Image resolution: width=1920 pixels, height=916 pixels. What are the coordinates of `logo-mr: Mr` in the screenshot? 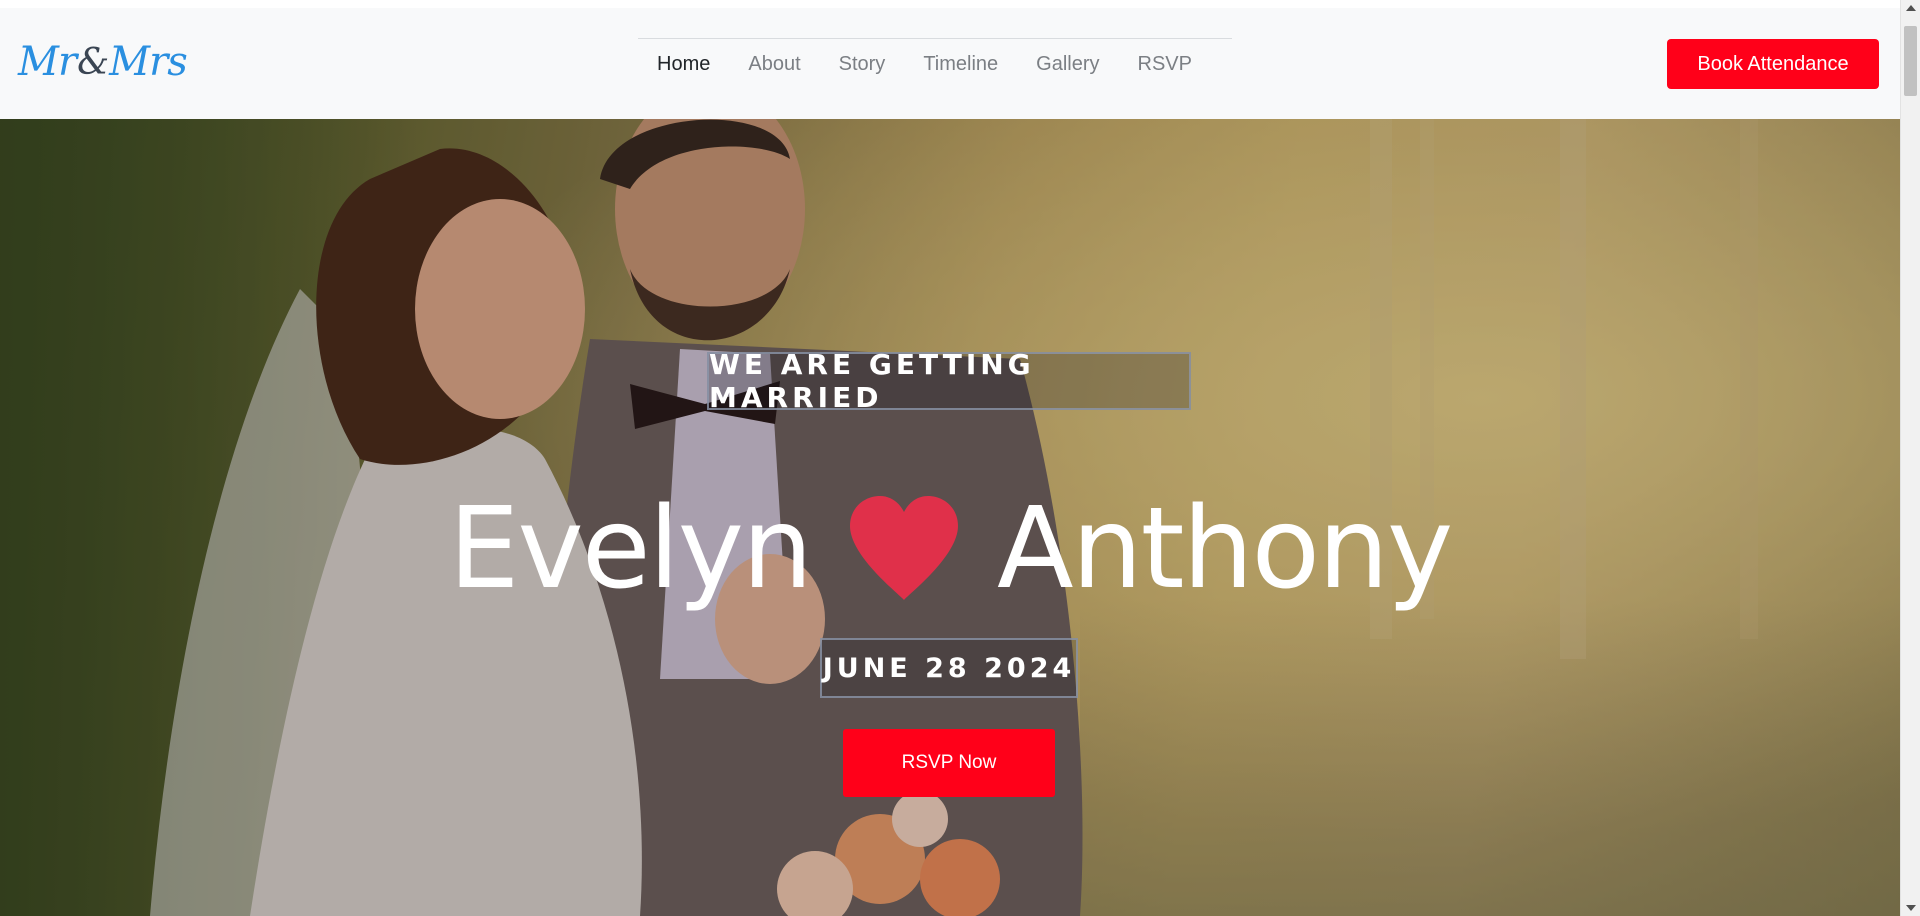 It's located at (47, 62).